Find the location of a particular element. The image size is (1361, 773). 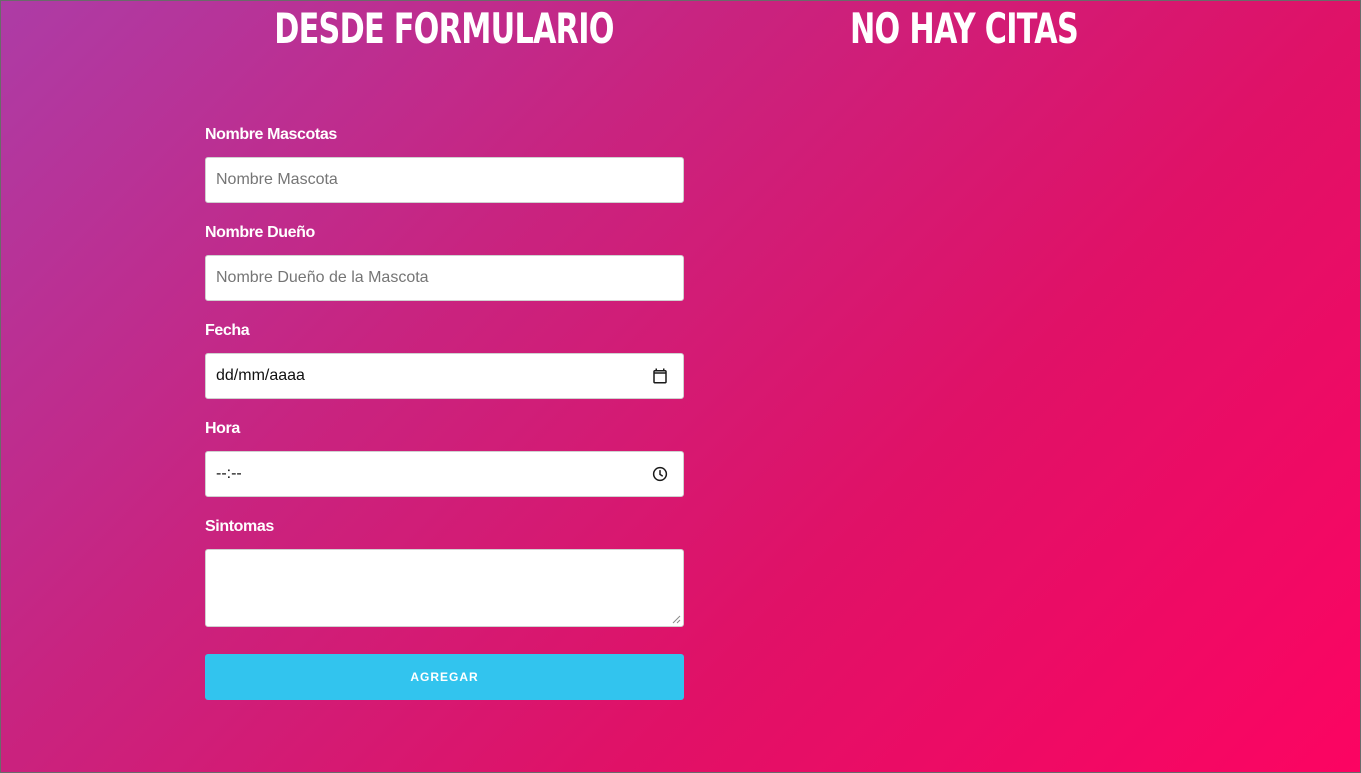

date-label: Fecha is located at coordinates (227, 330).